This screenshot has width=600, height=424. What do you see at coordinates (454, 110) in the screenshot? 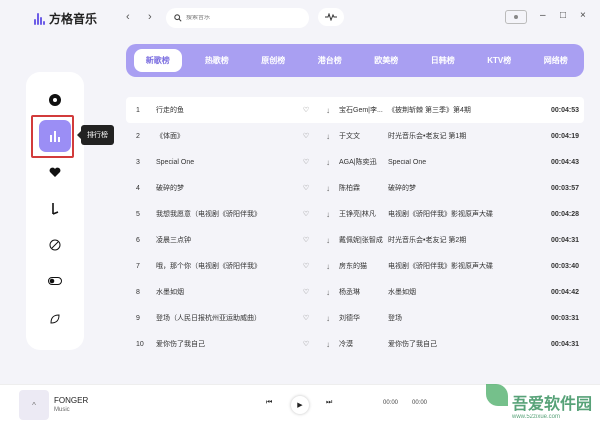
I see `song-album: 《披荆斩棘 第三季》第4期` at bounding box center [454, 110].